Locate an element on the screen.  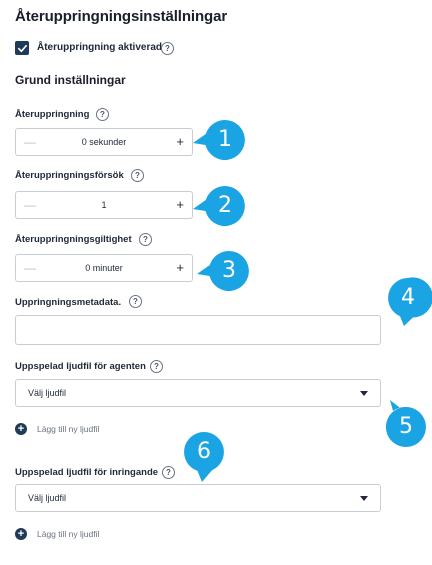
caller-audio-label: Uppspelad ljudfil för inringande is located at coordinates (87, 472).